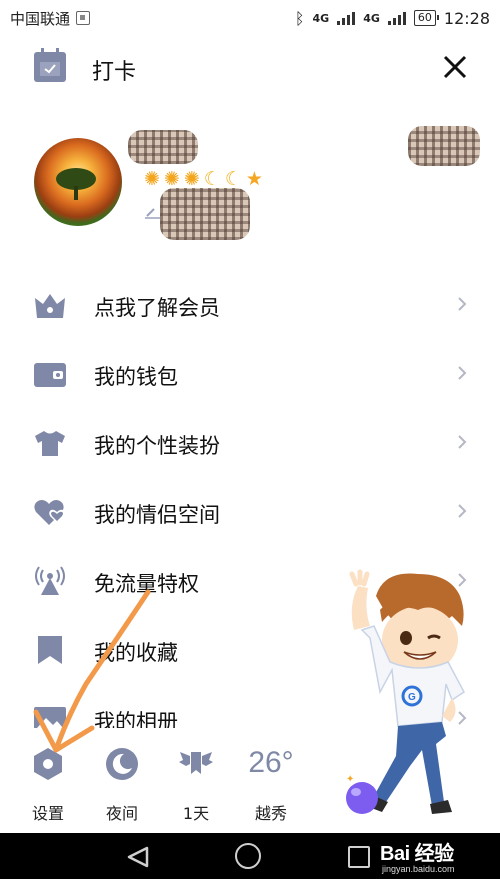 The width and height of the screenshot is (500, 879). What do you see at coordinates (196, 763) in the screenshot?
I see `winged-badge-icon` at bounding box center [196, 763].